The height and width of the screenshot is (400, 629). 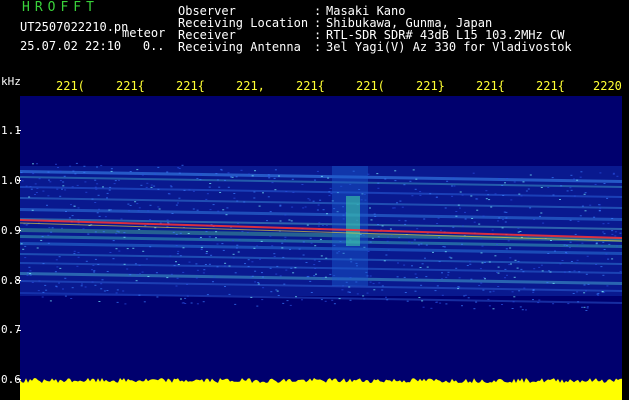 What do you see at coordinates (370, 86) in the screenshot?
I see `time-tick-label: 221(` at bounding box center [370, 86].